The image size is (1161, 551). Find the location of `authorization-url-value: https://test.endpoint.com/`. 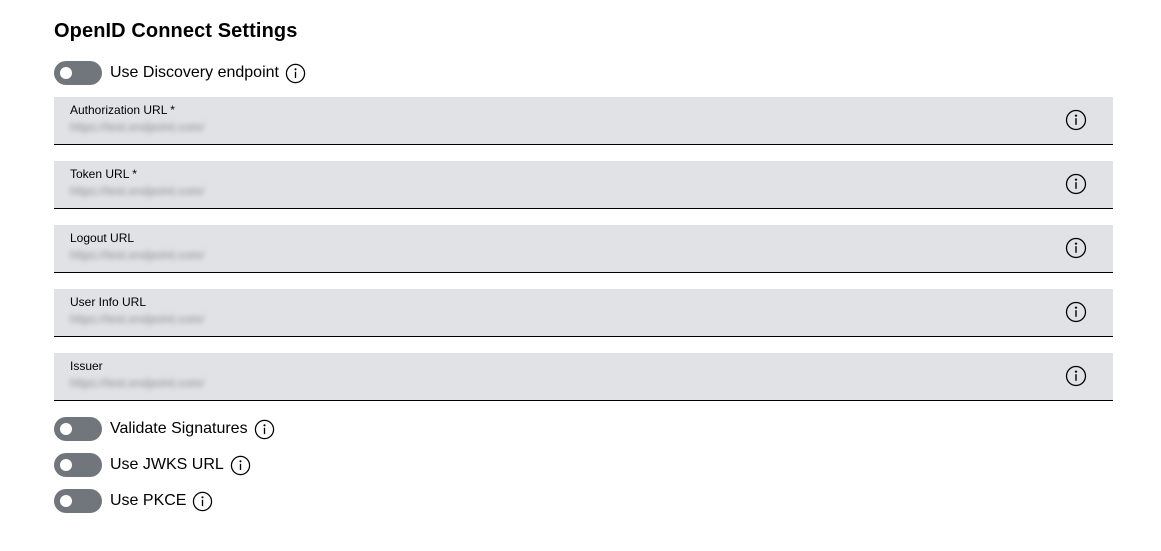

authorization-url-value: https://test.endpoint.com/ is located at coordinates (185, 127).